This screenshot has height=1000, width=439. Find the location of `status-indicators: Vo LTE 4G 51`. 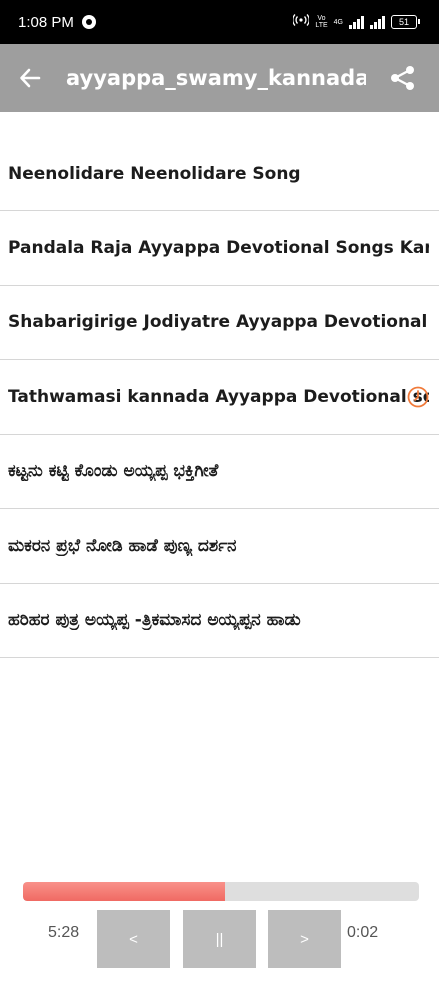

status-indicators: Vo LTE 4G 51 is located at coordinates (356, 22).